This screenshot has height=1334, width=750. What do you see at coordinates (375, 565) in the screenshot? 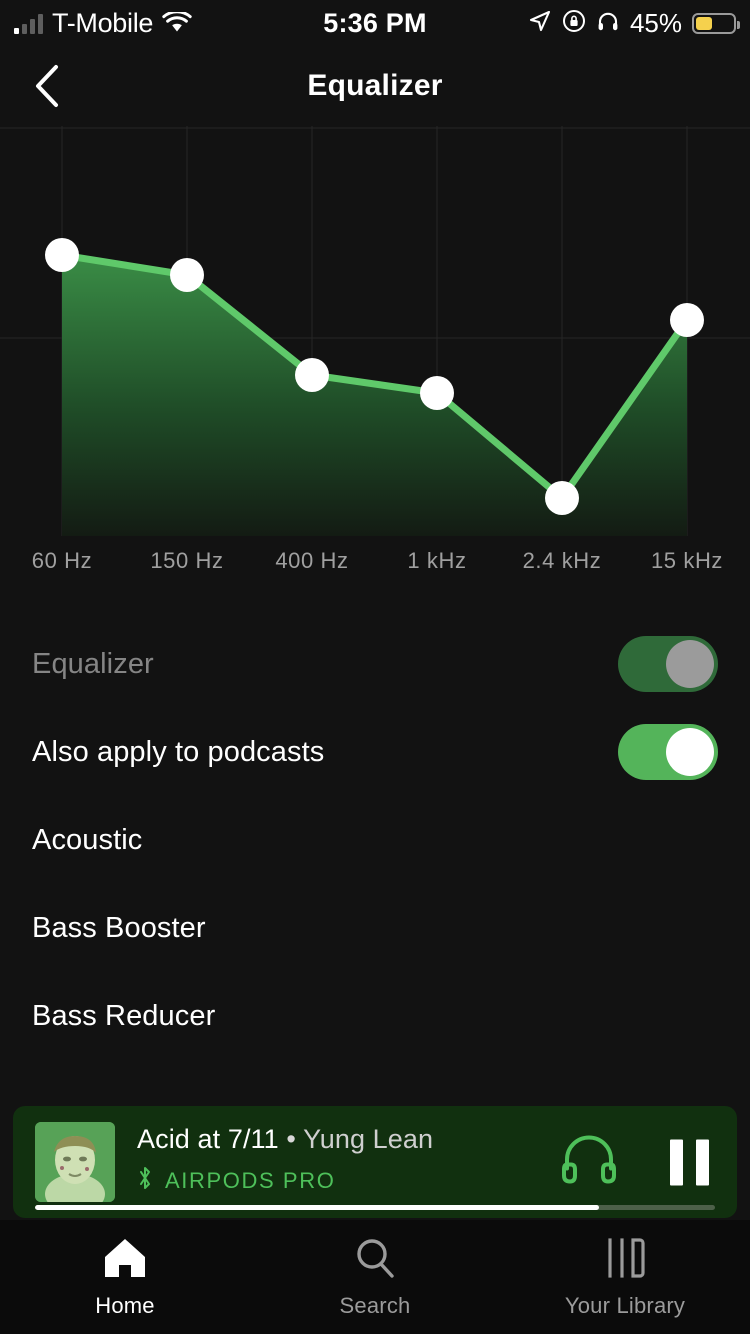
I see `frequency-axis-labels: 60 Hz 150 Hz 400 Hz 1 kHz 2.4 kHz 15 kHz` at bounding box center [375, 565].